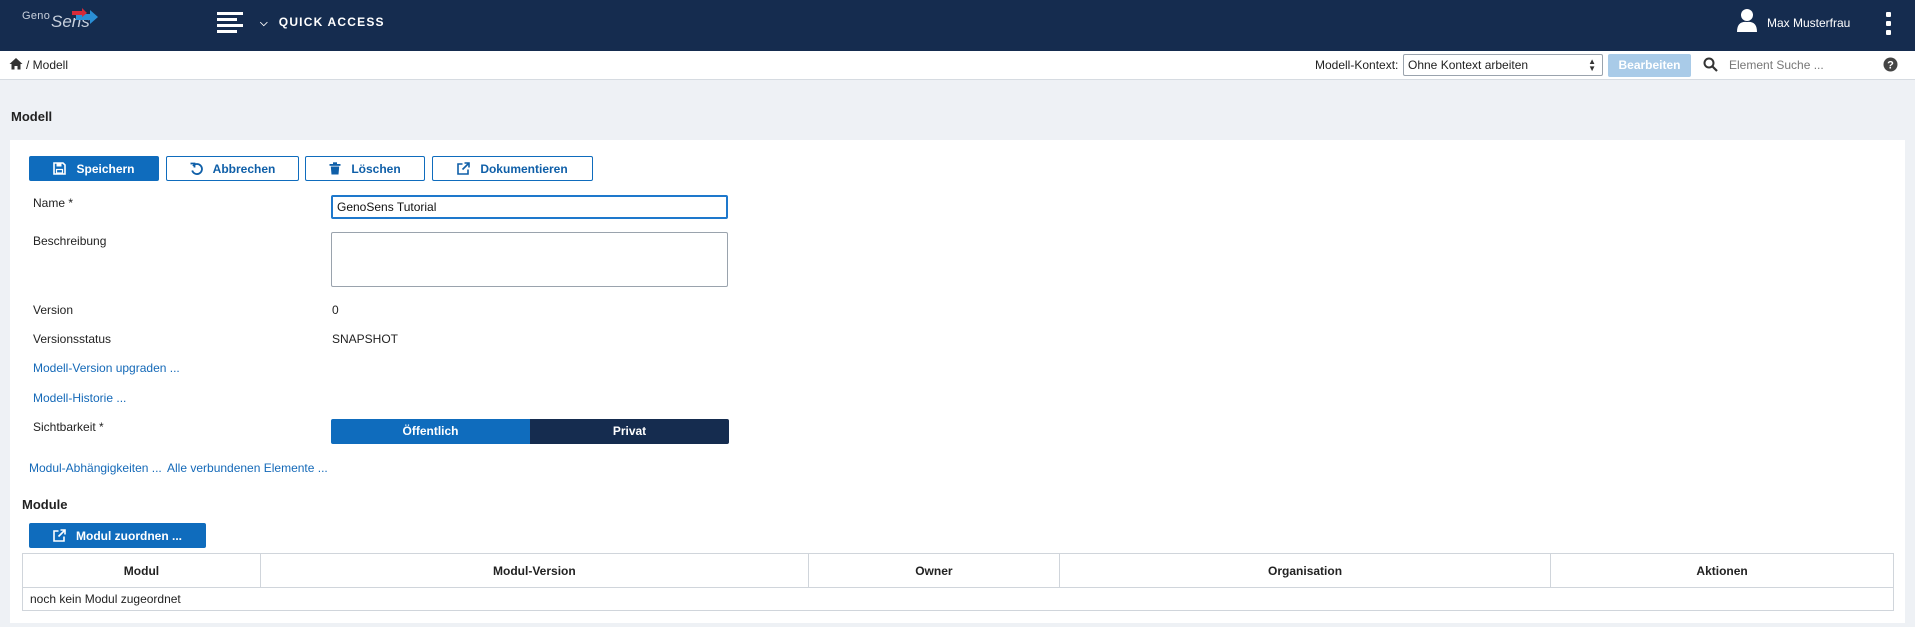 Image resolution: width=1915 pixels, height=627 pixels. I want to click on description-field, so click(529, 259).